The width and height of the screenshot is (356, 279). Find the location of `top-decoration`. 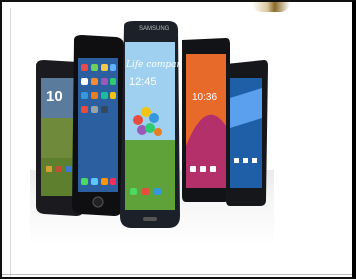

top-decoration is located at coordinates (271, 7).